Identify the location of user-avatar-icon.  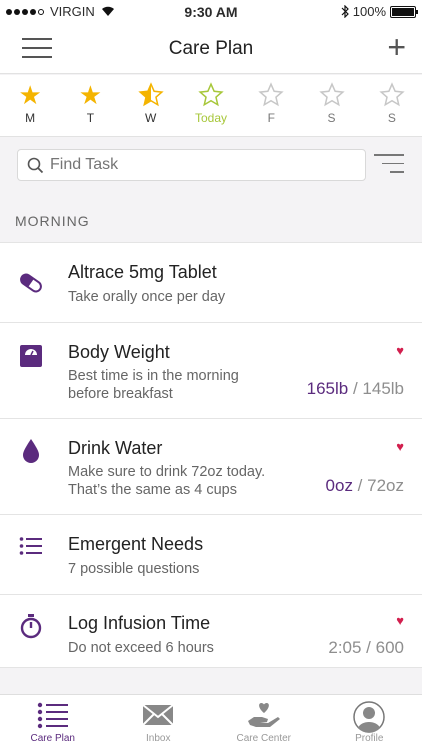
(369, 717).